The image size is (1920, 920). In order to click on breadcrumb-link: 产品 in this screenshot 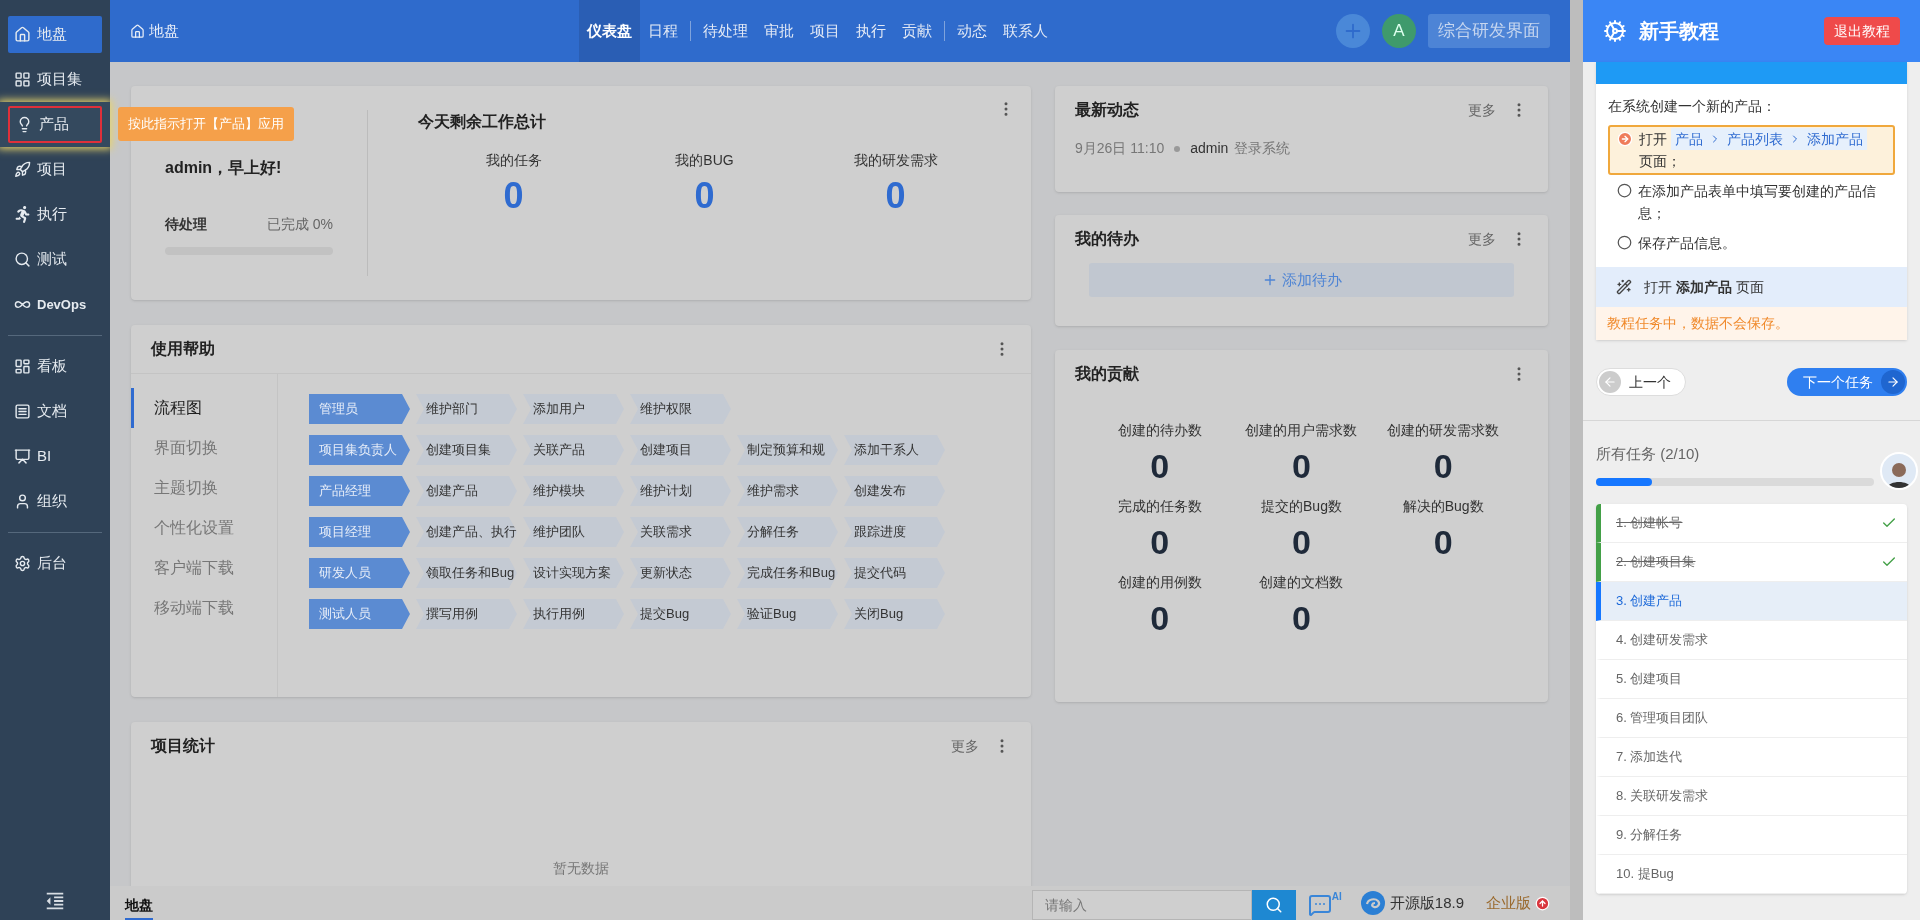, I will do `click(1689, 139)`.